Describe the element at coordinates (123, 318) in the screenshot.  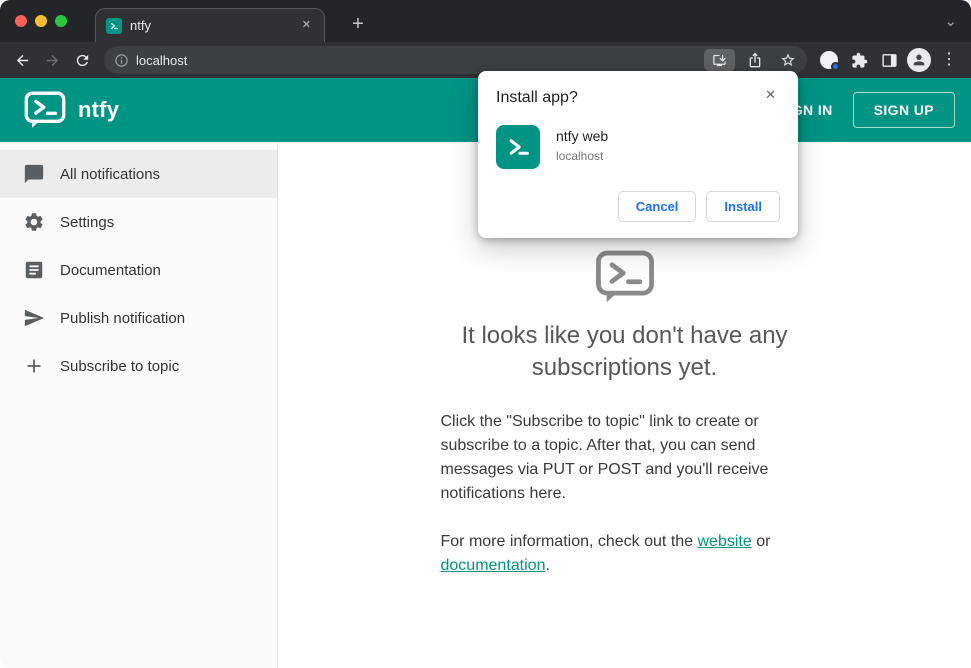
I see `sidebar-item-label: Publish notification` at that location.